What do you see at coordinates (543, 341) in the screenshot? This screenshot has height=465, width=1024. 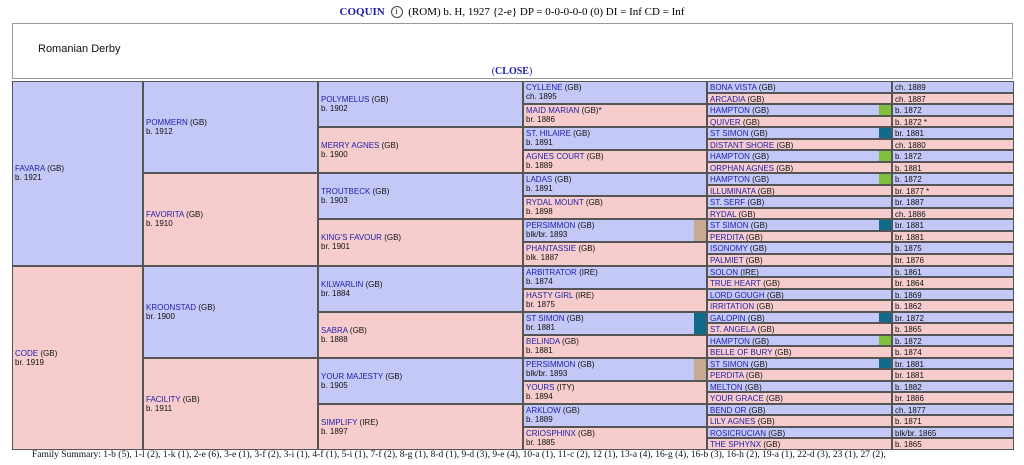 I see `horse-link: BELINDA` at bounding box center [543, 341].